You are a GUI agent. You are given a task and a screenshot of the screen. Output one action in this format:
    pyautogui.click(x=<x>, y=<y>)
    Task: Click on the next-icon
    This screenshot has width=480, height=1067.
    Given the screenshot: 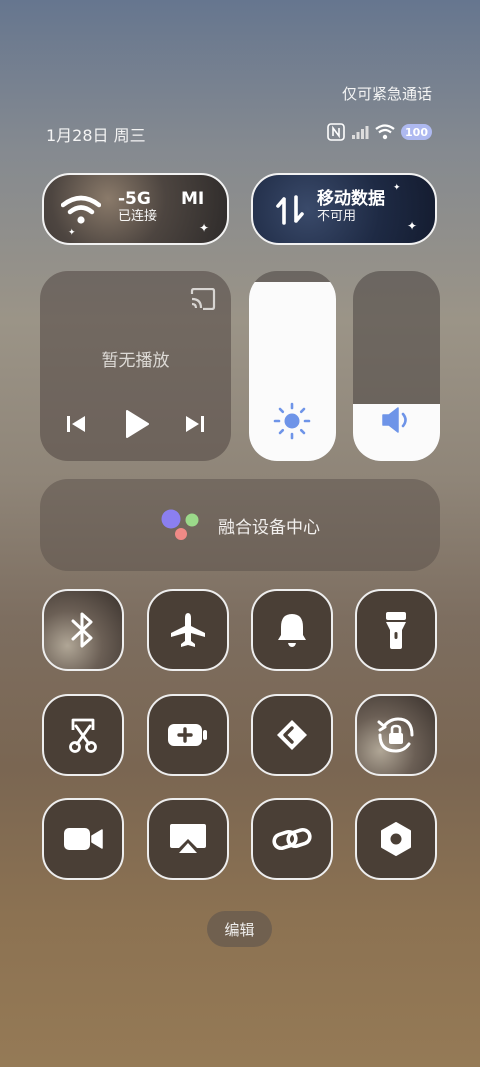 What is the action you would take?
    pyautogui.click(x=195, y=424)
    